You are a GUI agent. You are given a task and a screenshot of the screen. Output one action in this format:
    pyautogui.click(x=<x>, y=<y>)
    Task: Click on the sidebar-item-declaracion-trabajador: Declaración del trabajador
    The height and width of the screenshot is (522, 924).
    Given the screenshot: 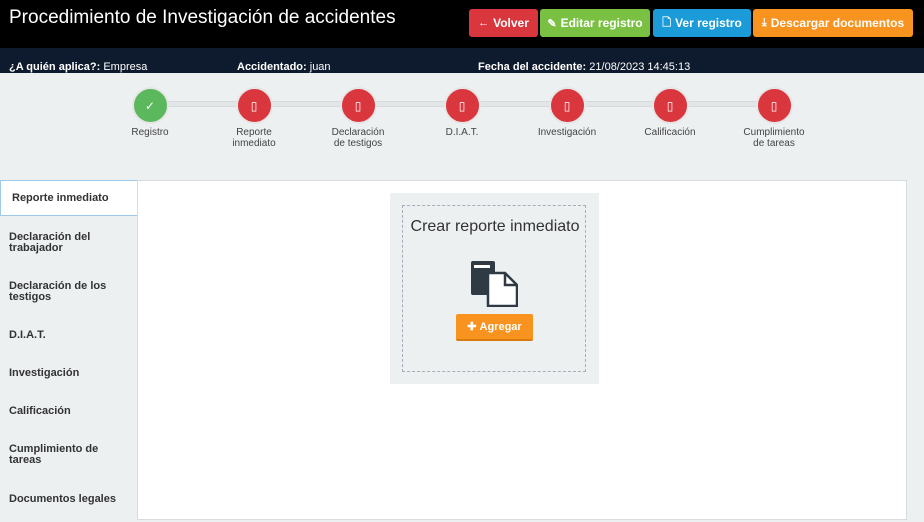 What is the action you would take?
    pyautogui.click(x=50, y=243)
    